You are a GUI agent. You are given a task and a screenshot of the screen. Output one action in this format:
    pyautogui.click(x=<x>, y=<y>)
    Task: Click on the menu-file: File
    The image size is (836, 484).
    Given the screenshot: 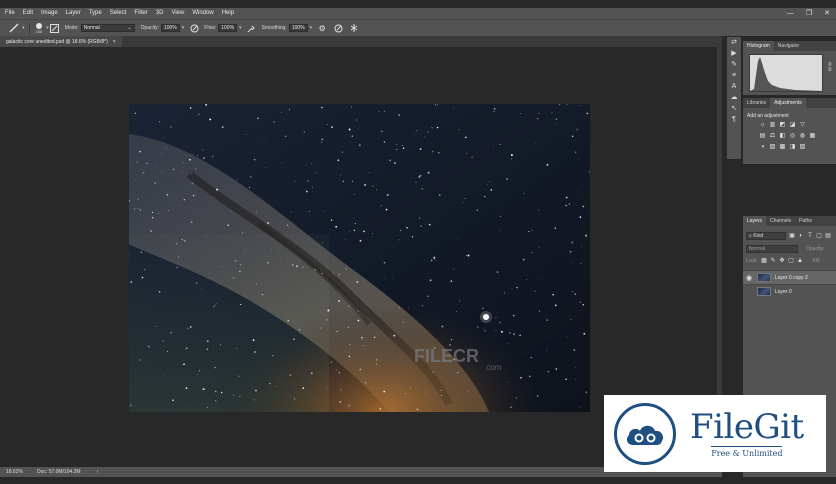 What is the action you would take?
    pyautogui.click(x=9, y=13)
    